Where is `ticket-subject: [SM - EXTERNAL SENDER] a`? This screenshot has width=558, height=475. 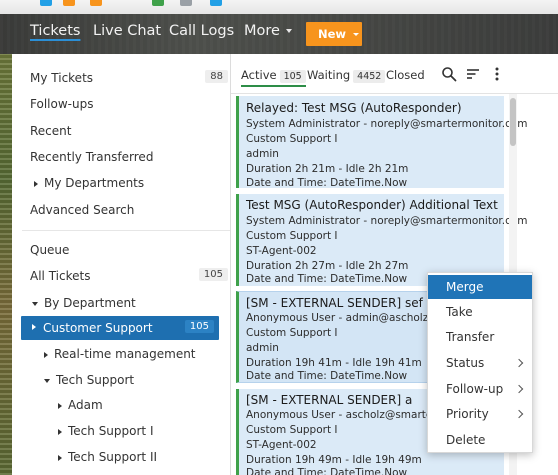
ticket-subject: [SM - EXTERNAL SENDER] a is located at coordinates (329, 400).